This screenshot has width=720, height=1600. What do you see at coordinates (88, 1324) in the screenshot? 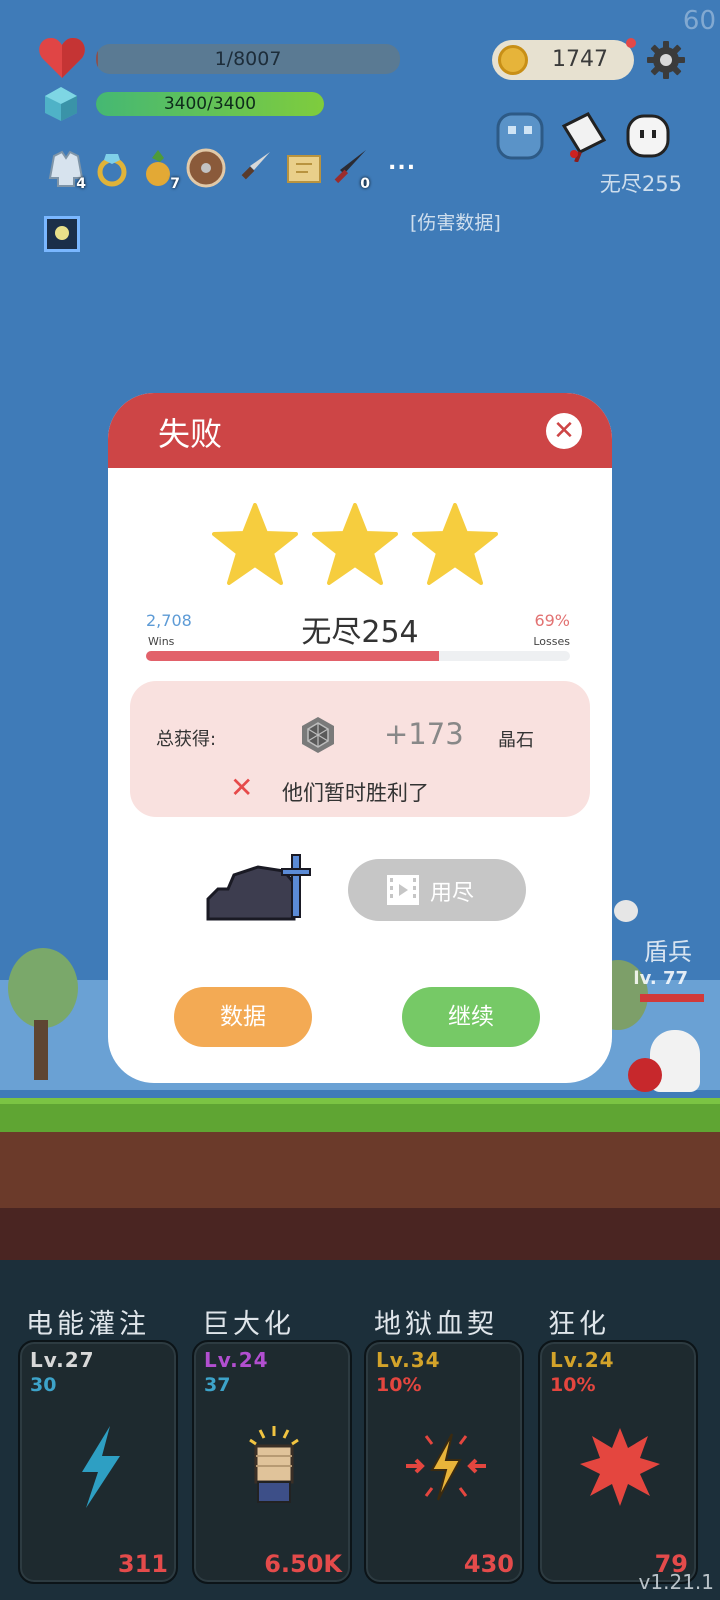
I see `skill-name: 电能灌注` at bounding box center [88, 1324].